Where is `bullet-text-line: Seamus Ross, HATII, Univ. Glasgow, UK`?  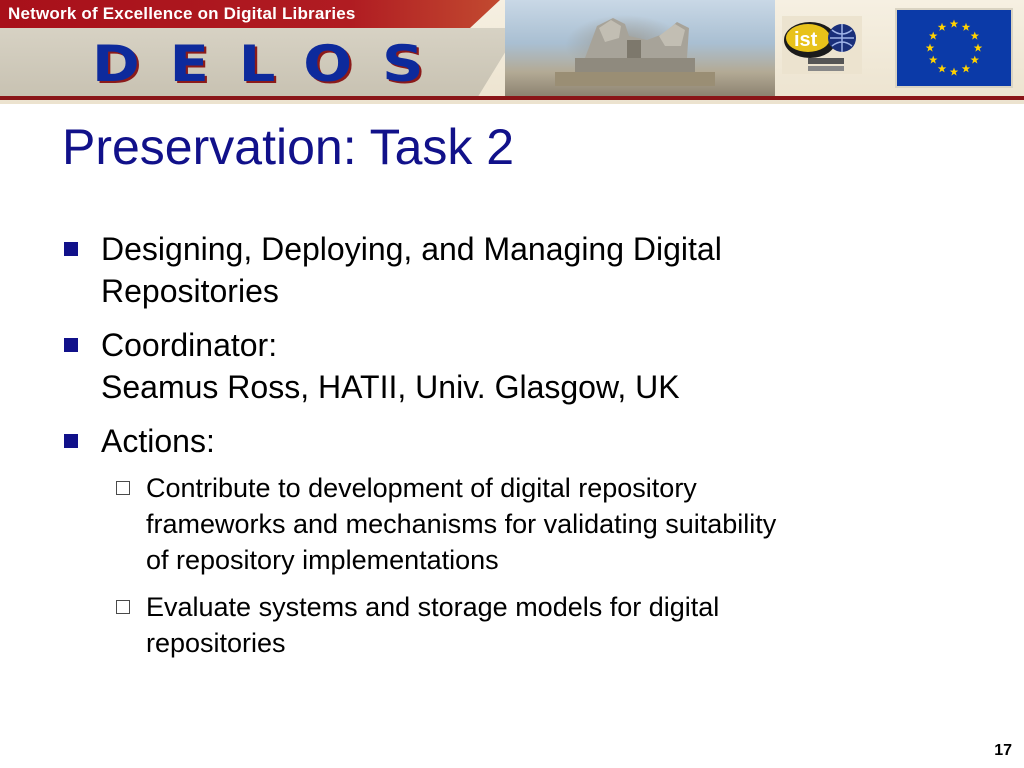 bullet-text-line: Seamus Ross, HATII, Univ. Glasgow, UK is located at coordinates (390, 387).